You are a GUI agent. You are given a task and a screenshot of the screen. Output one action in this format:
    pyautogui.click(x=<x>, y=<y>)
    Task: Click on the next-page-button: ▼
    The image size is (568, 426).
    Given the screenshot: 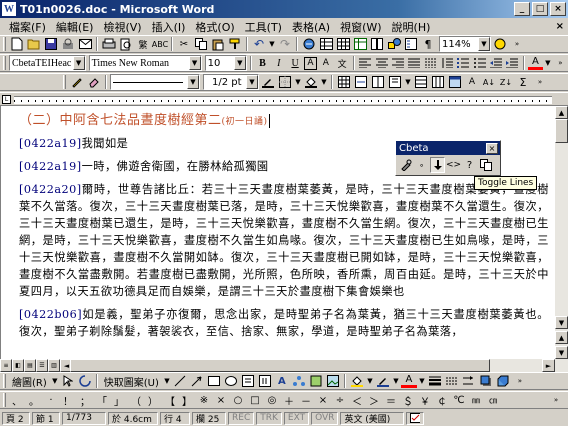 What is the action you would take?
    pyautogui.click(x=561, y=352)
    